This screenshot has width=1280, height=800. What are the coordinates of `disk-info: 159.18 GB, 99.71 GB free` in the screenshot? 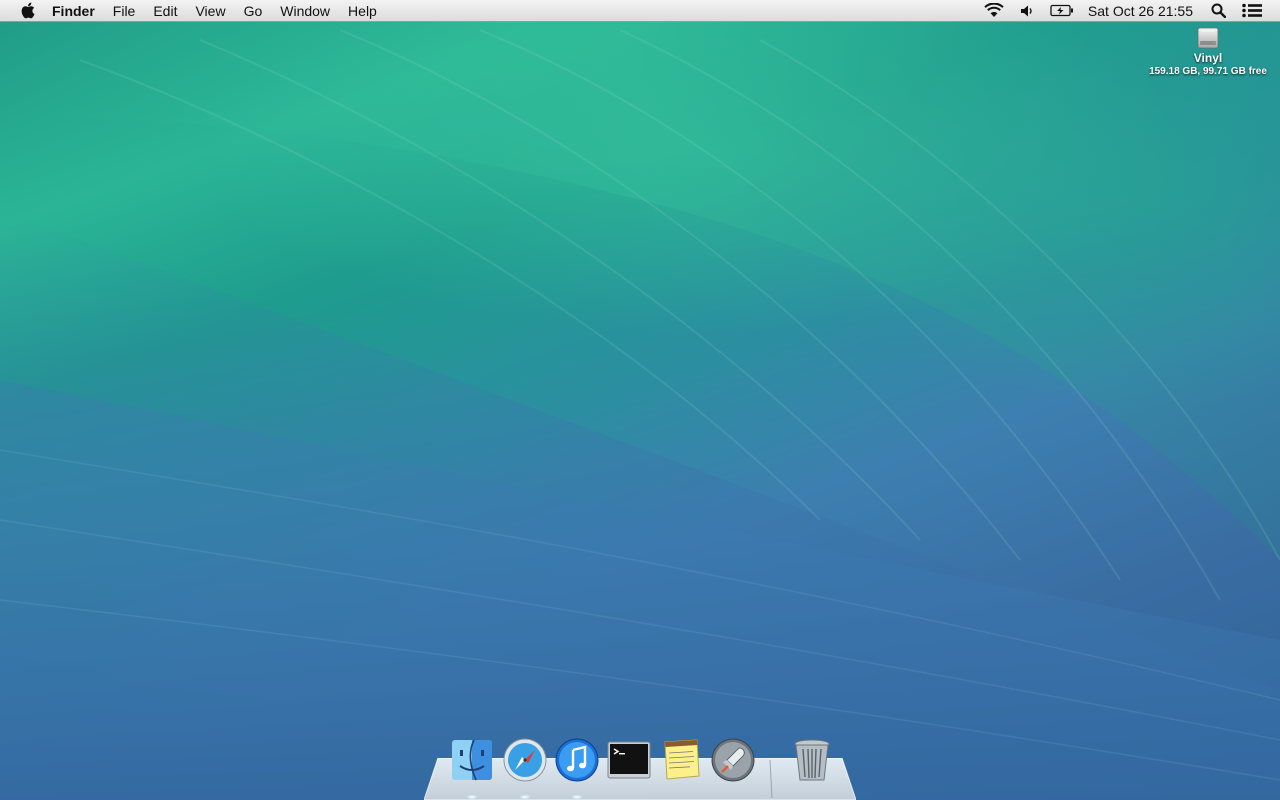 It's located at (1208, 71).